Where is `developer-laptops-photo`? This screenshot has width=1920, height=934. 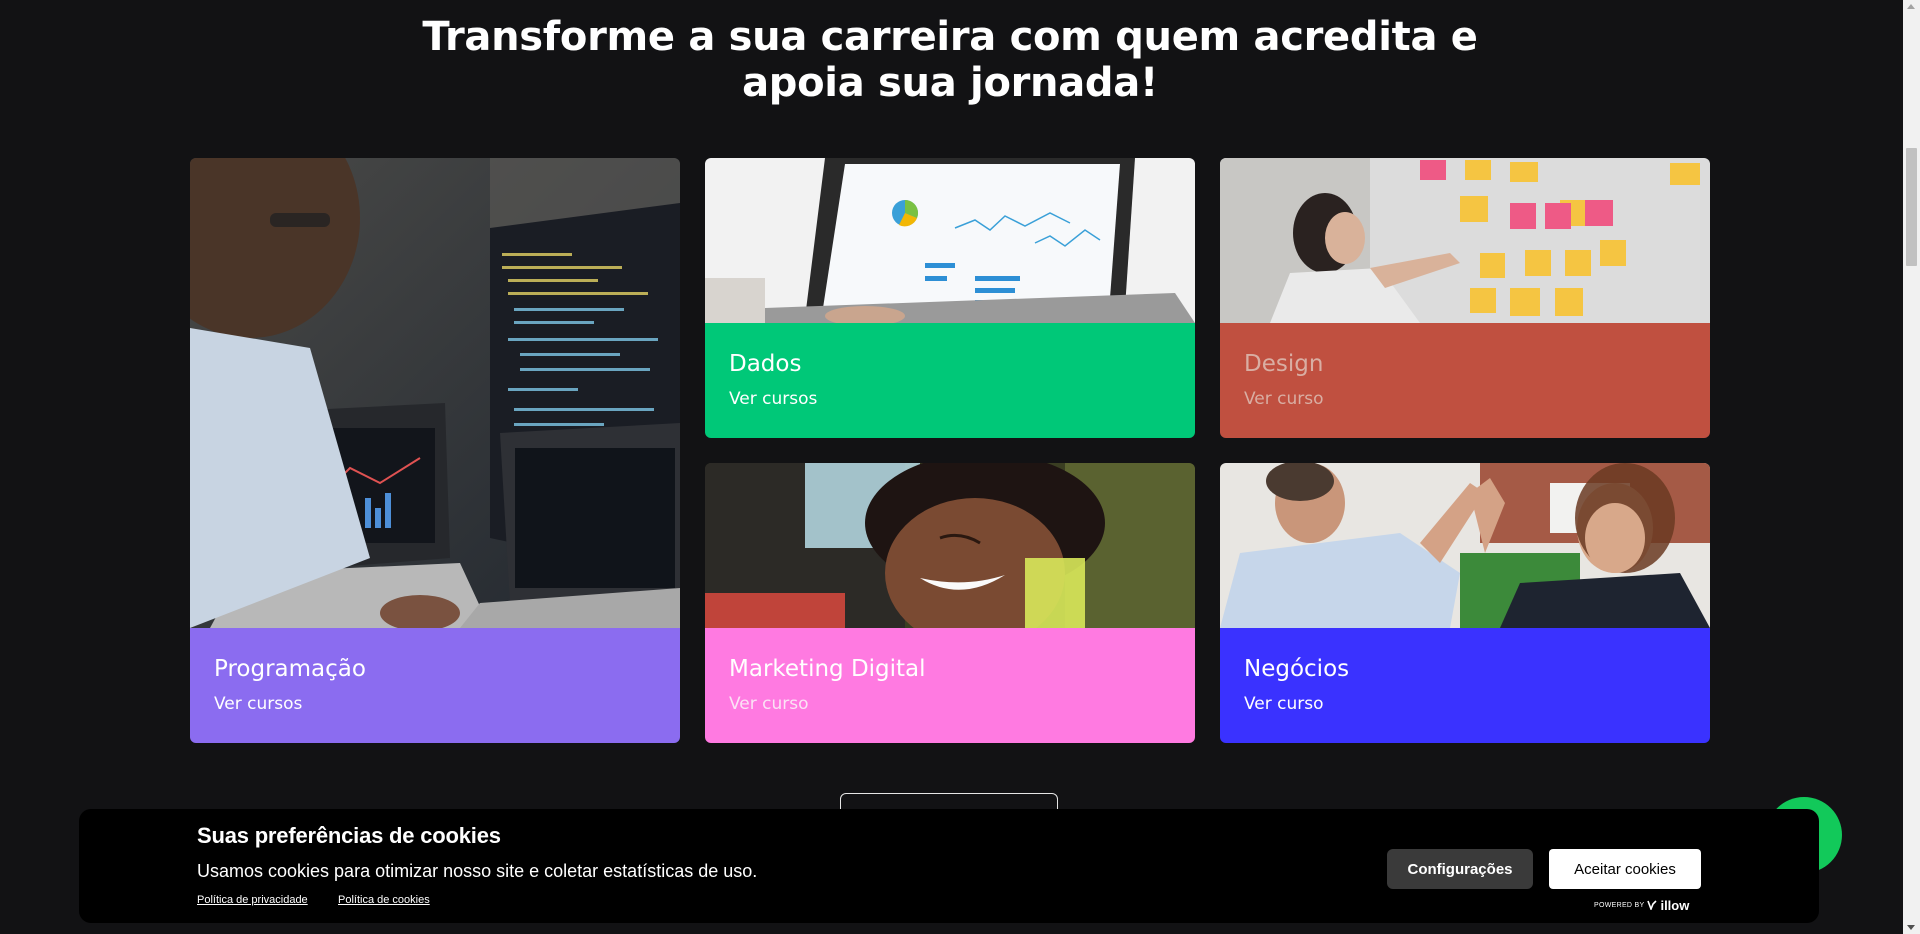 developer-laptops-photo is located at coordinates (435, 393).